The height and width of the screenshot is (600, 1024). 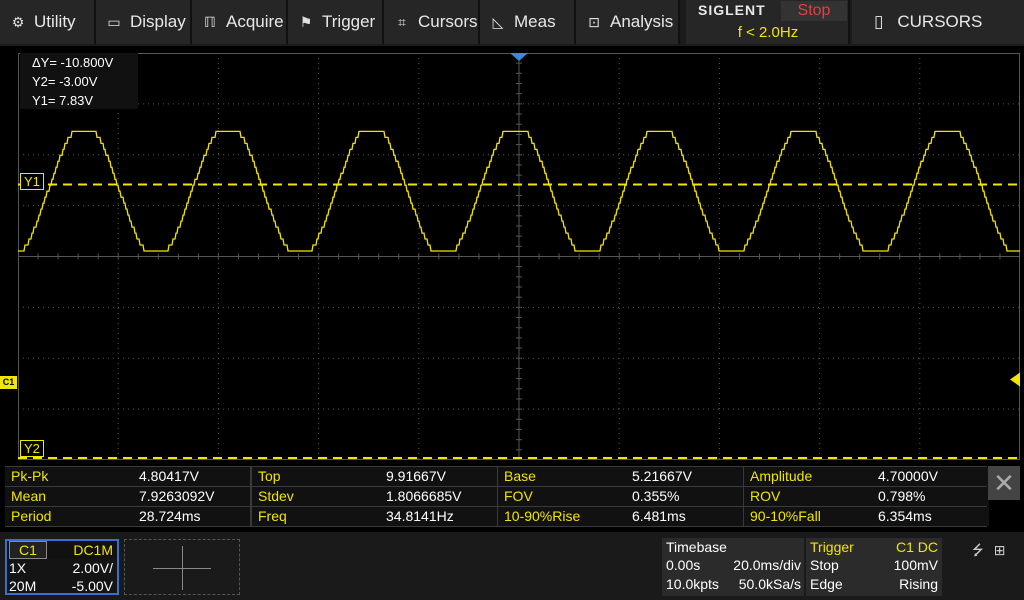 What do you see at coordinates (517, 476) in the screenshot?
I see `measurement-name: Base` at bounding box center [517, 476].